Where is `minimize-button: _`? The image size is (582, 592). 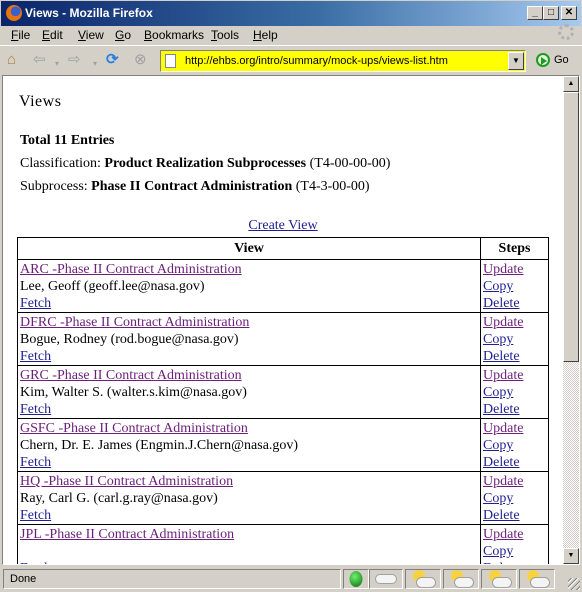 minimize-button: _ is located at coordinates (535, 13).